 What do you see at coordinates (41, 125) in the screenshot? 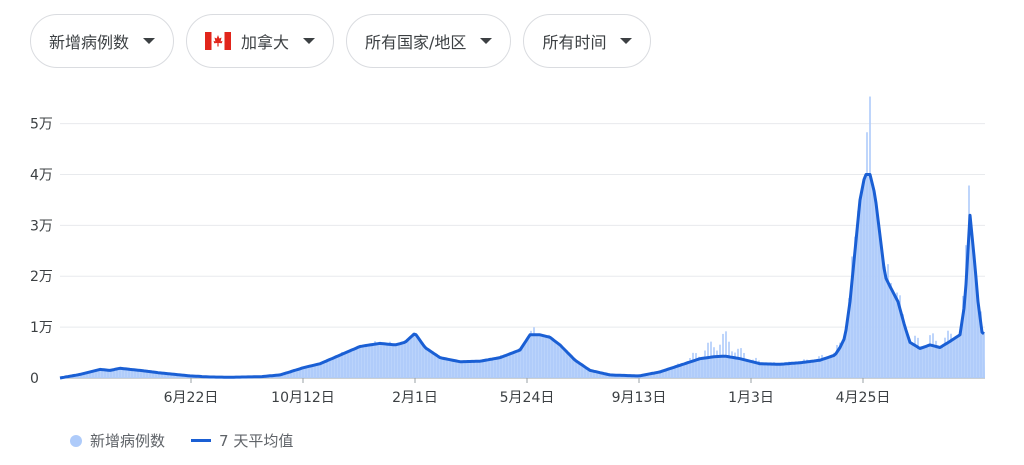
I see `y-tick-label: 5万` at bounding box center [41, 125].